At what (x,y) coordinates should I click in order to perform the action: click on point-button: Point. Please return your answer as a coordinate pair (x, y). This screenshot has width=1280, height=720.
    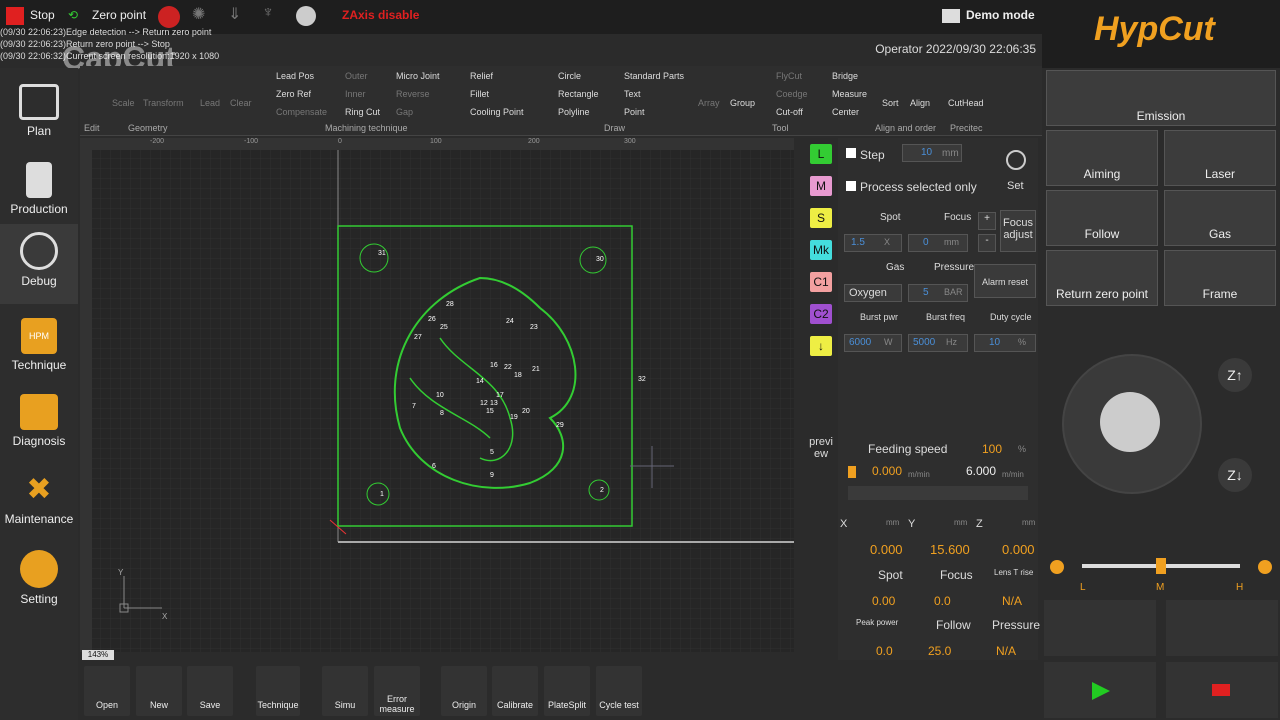
    Looking at the image, I should click on (634, 112).